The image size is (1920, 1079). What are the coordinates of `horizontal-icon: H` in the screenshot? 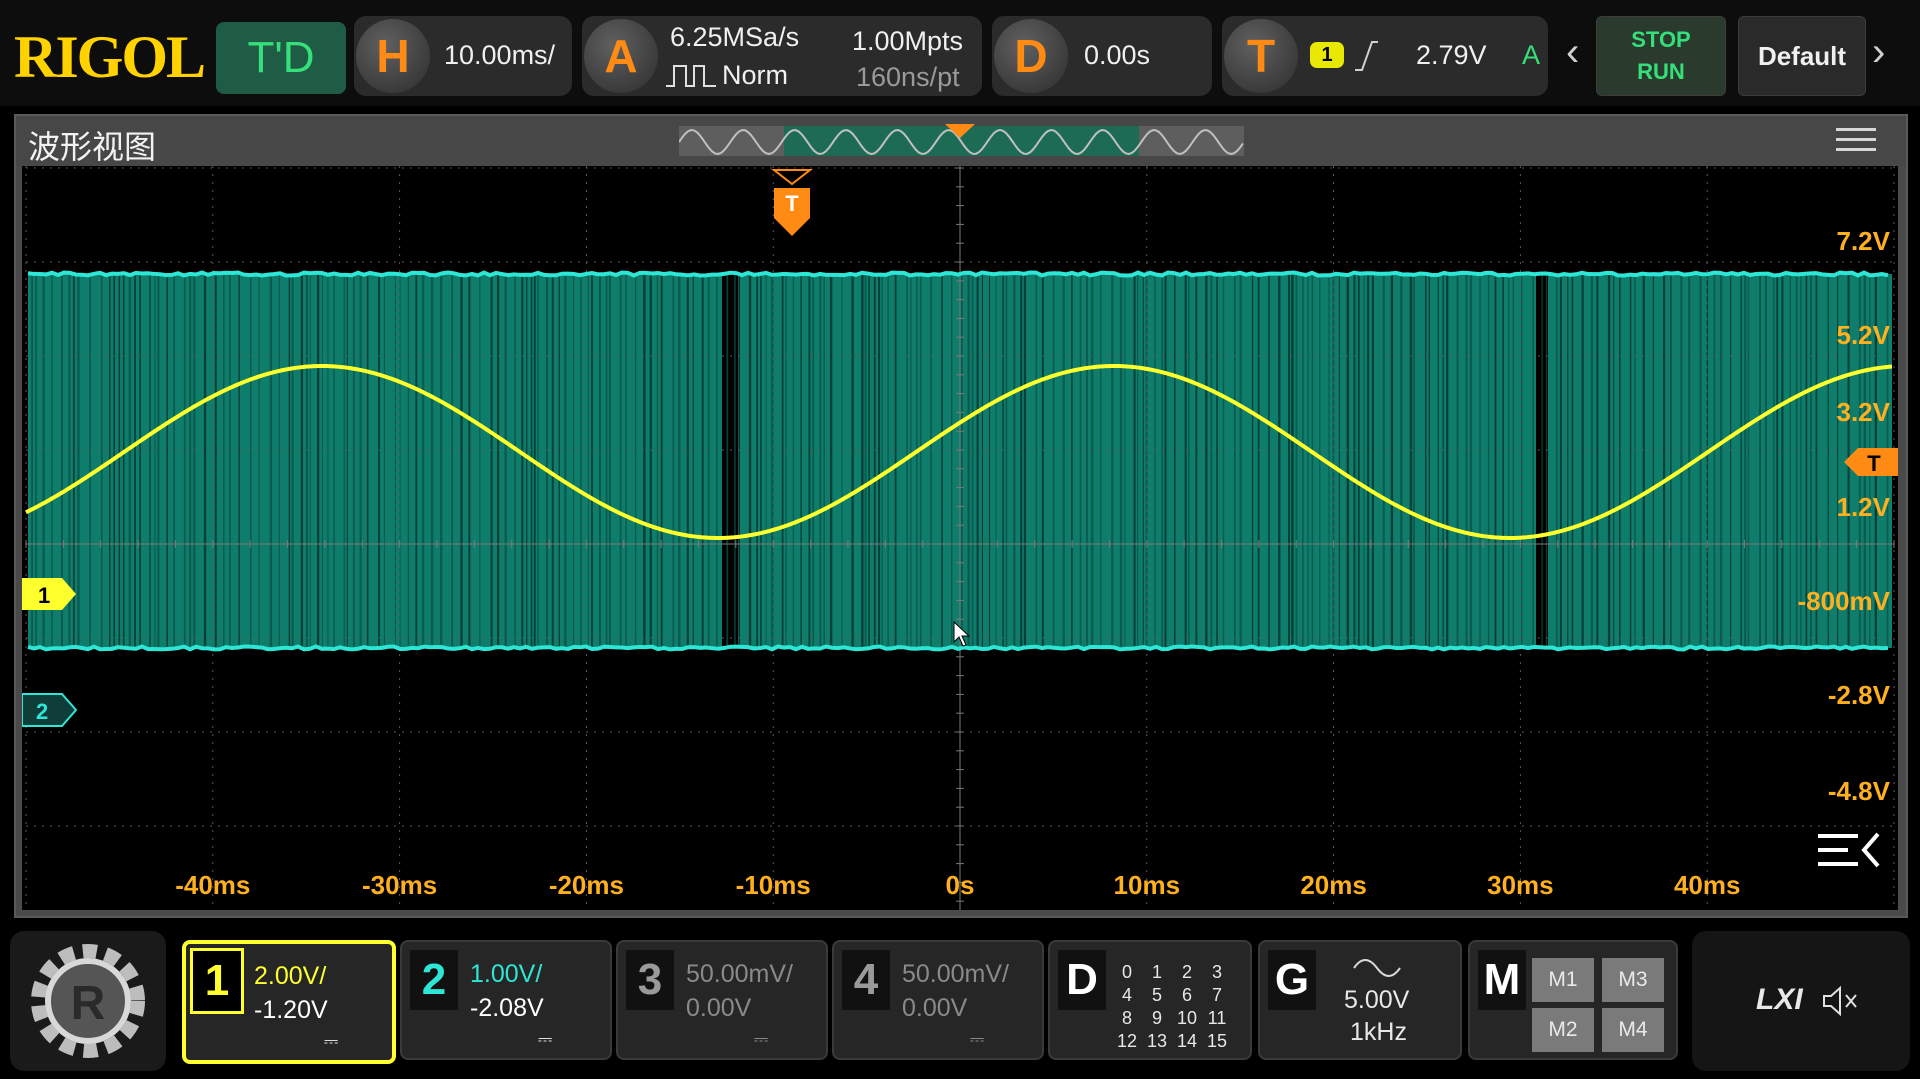 It's located at (393, 56).